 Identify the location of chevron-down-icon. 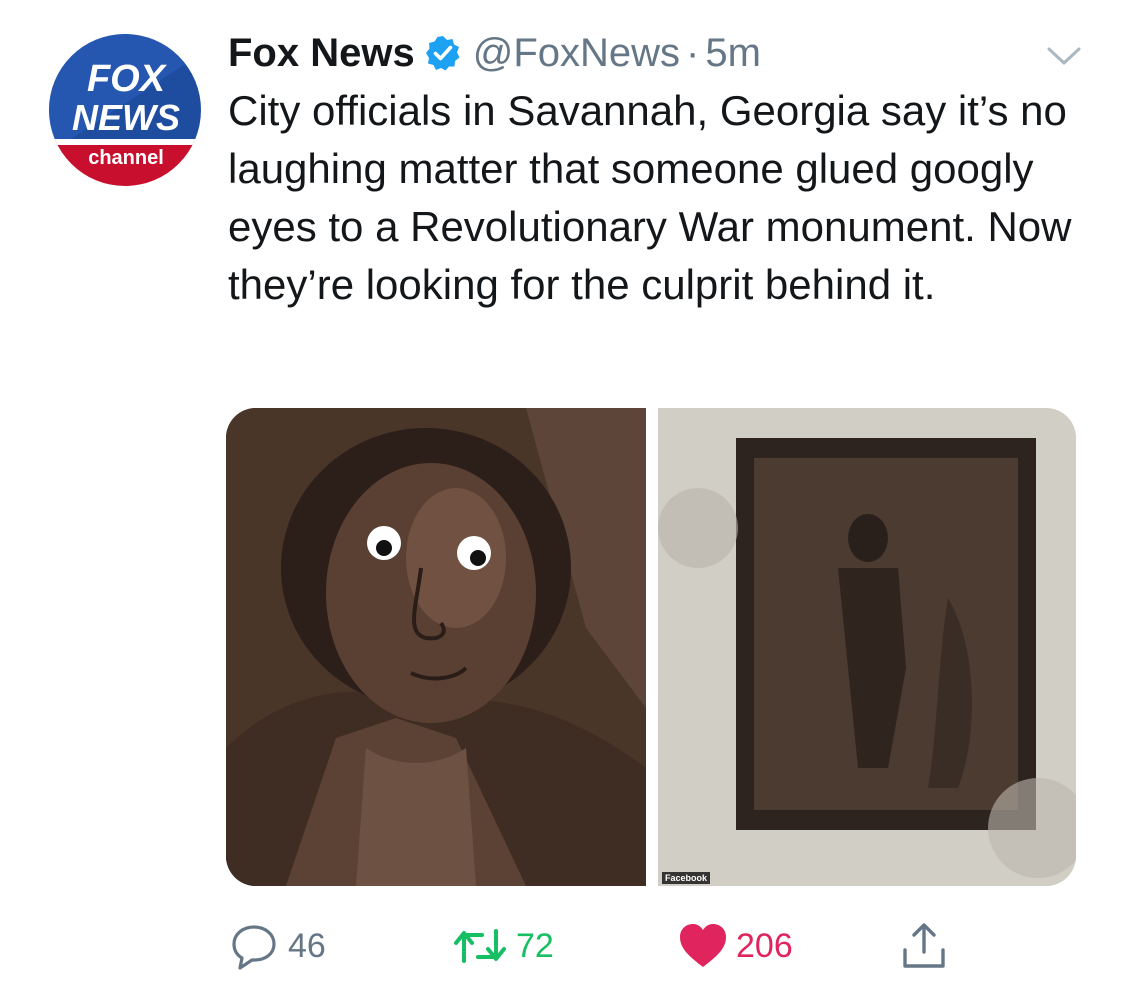
(1064, 56).